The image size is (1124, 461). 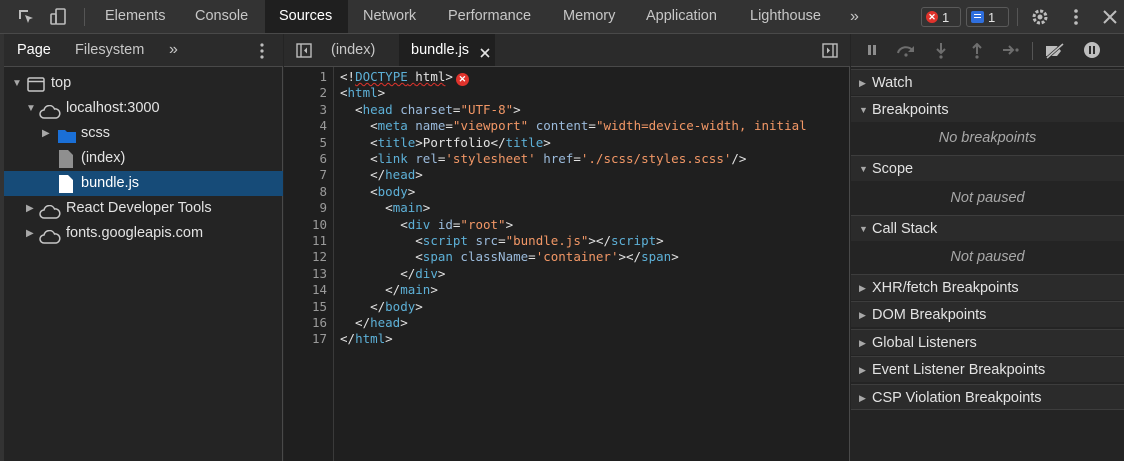 I want to click on code-line: <script src="bundle.js"></script>, so click(x=501, y=240).